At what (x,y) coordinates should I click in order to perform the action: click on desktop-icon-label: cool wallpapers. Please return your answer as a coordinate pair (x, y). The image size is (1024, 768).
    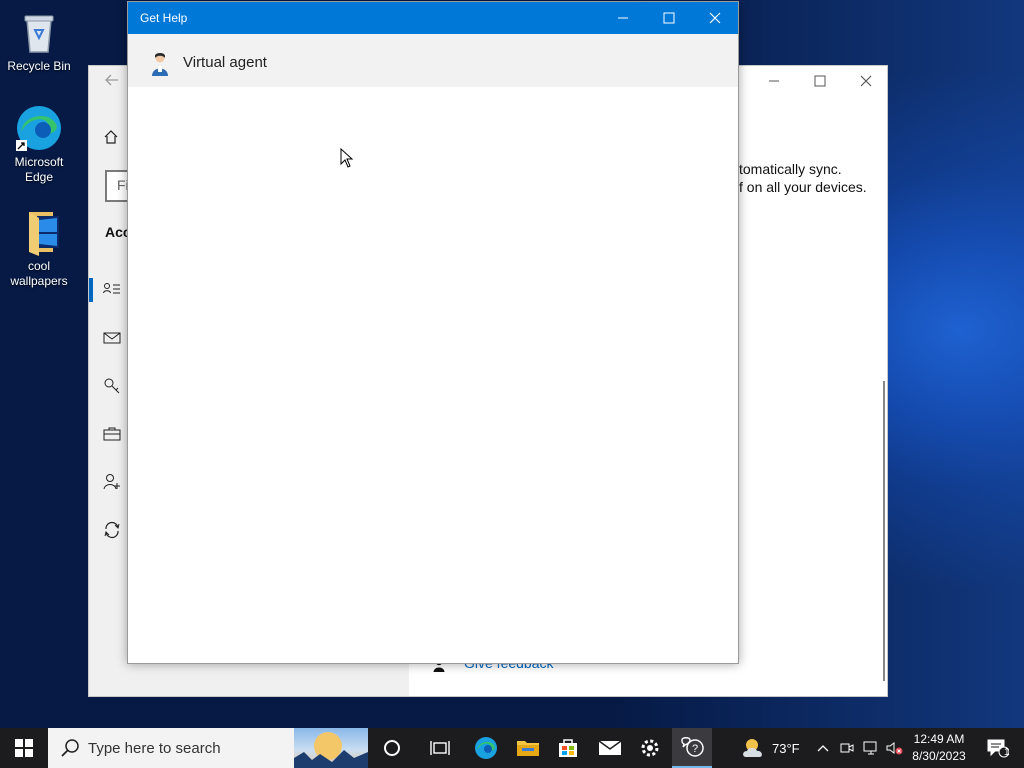
    Looking at the image, I should click on (39, 273).